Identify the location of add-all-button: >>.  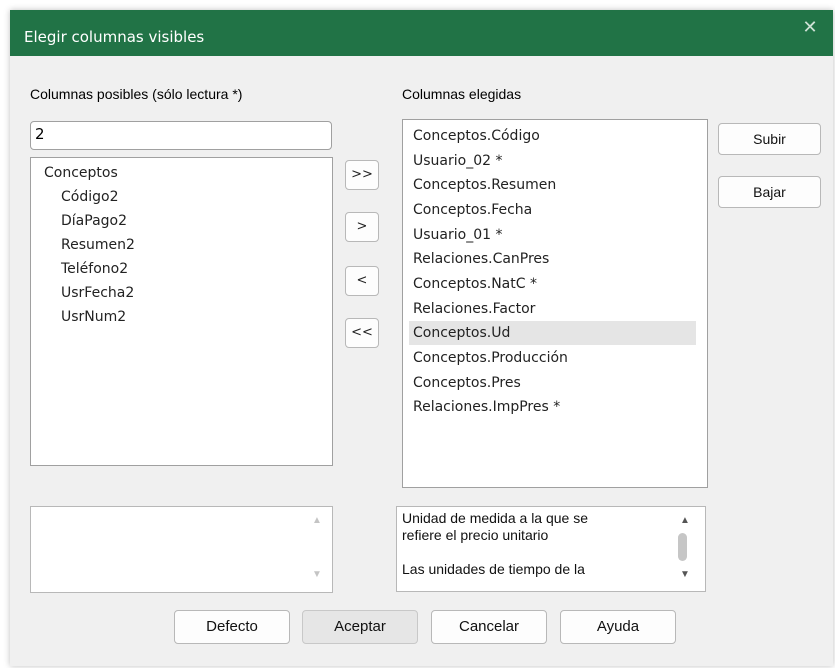
(362, 175).